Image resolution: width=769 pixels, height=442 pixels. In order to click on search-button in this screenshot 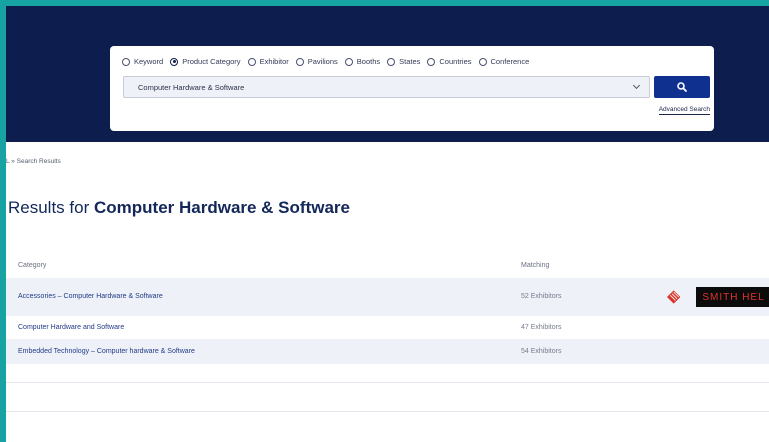, I will do `click(682, 87)`.